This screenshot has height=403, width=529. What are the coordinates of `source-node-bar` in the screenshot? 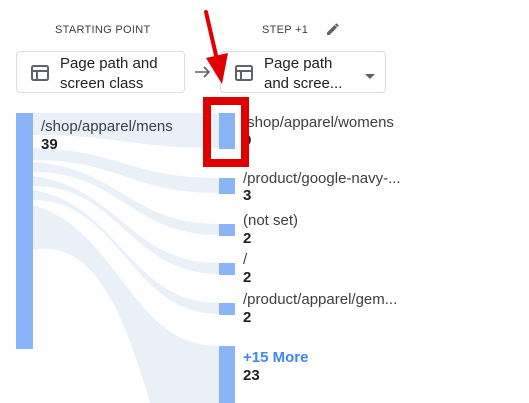 It's located at (24, 231).